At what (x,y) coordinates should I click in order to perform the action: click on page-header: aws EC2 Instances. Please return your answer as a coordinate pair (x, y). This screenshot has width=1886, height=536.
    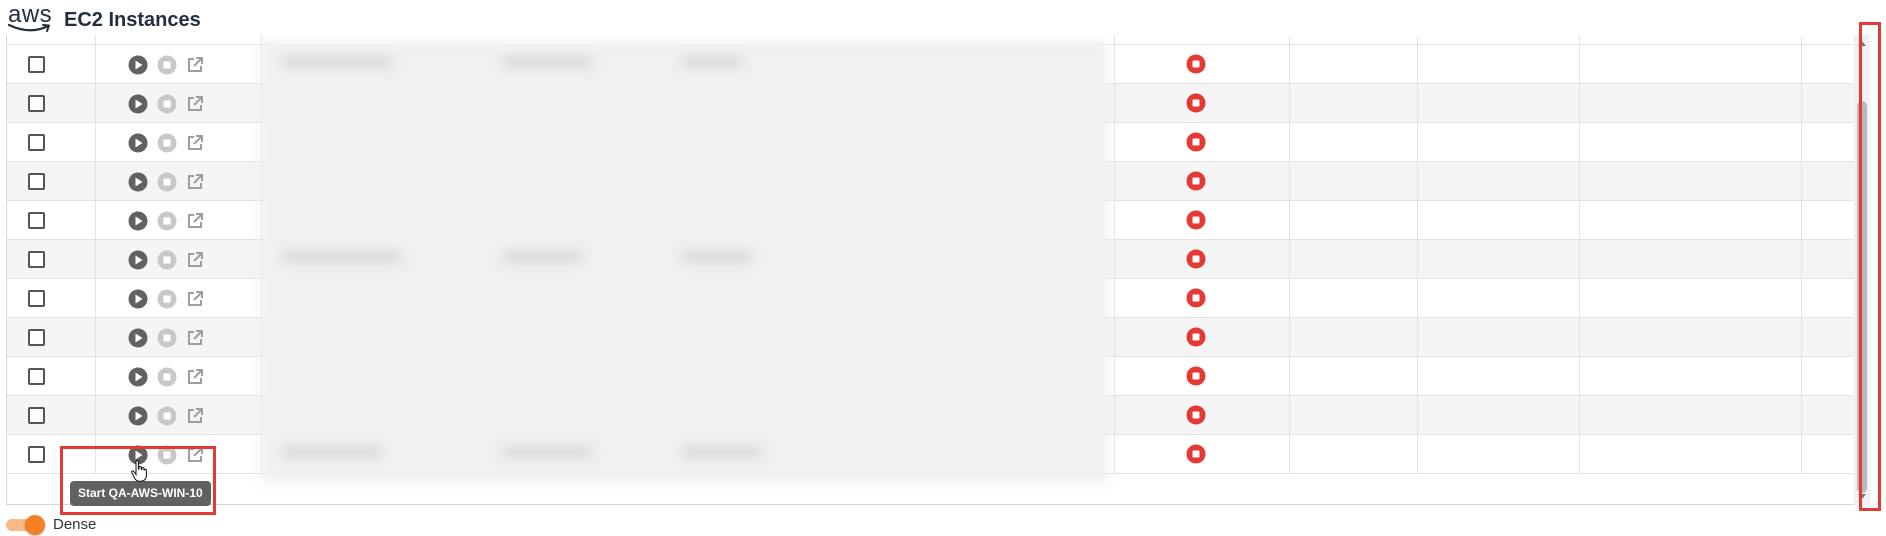
    Looking at the image, I should click on (103, 19).